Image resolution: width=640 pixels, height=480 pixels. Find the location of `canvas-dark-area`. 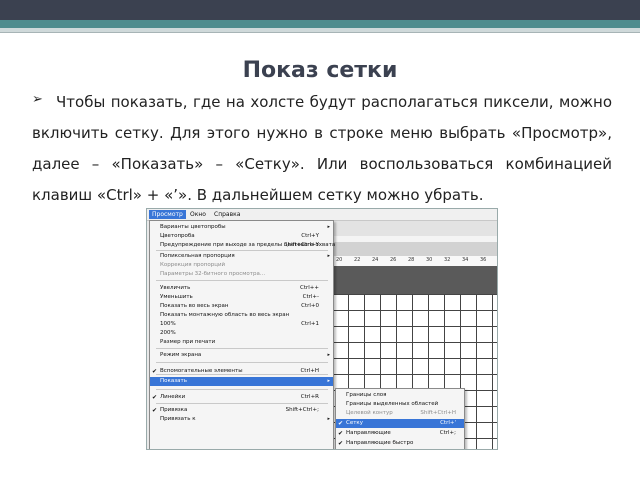

canvas-dark-area is located at coordinates (414, 280).